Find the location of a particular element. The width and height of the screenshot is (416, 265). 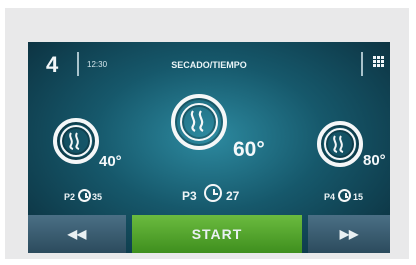

bottom-controls: ◀◀ START ▶▶ is located at coordinates (209, 234).